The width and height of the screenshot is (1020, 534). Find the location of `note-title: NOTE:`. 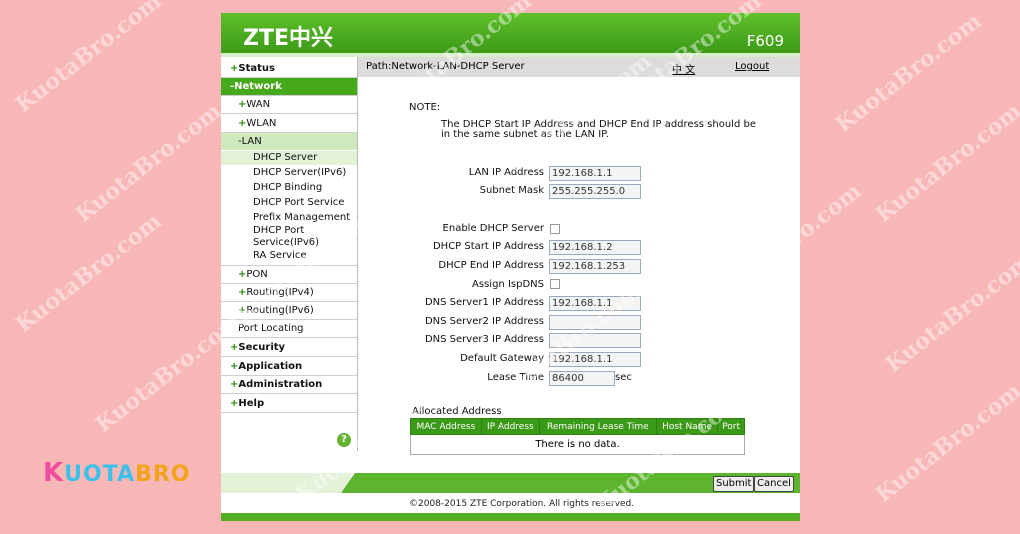

note-title: NOTE: is located at coordinates (425, 107).